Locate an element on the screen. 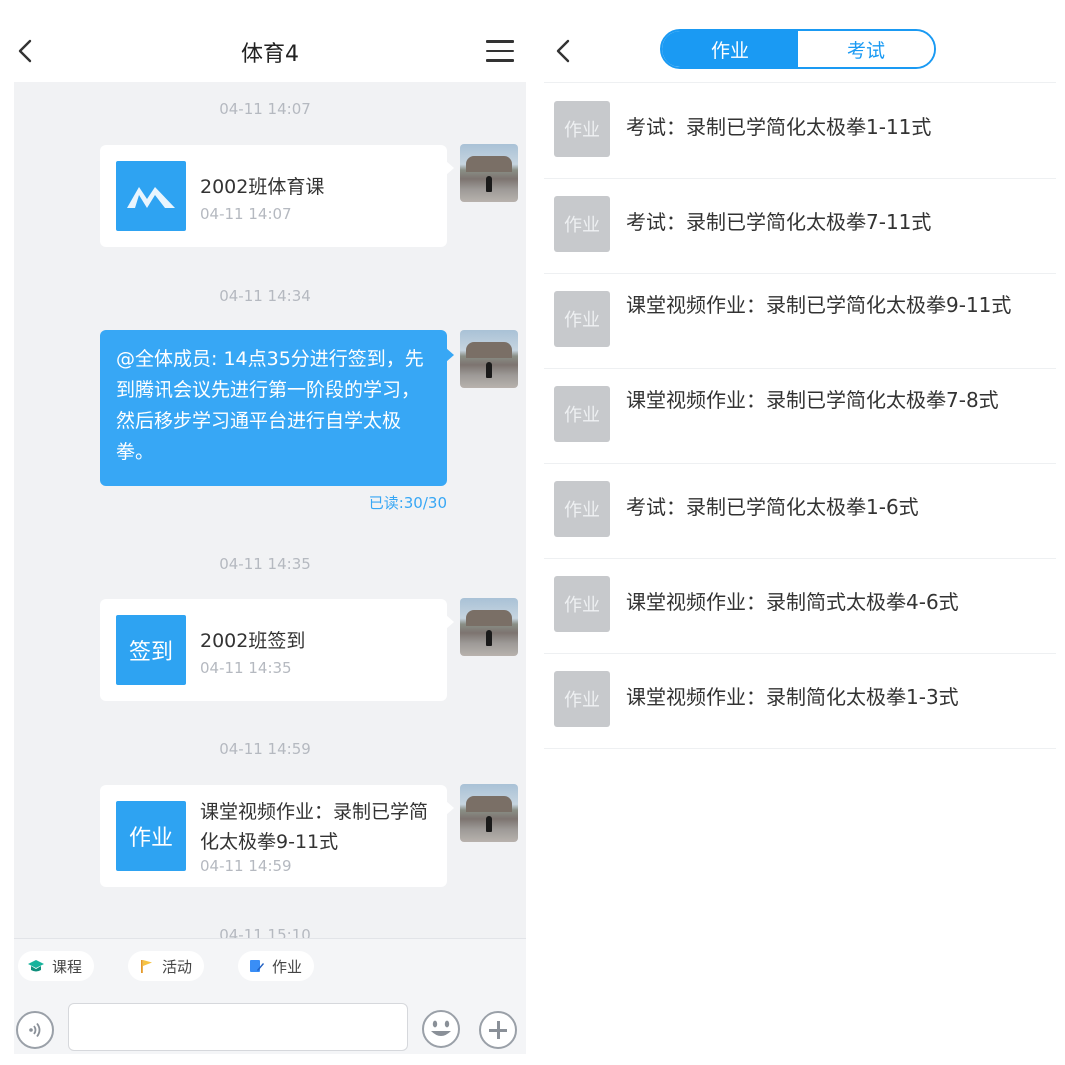 This screenshot has width=1065, height=1065. course-button: 课程 is located at coordinates (56, 966).